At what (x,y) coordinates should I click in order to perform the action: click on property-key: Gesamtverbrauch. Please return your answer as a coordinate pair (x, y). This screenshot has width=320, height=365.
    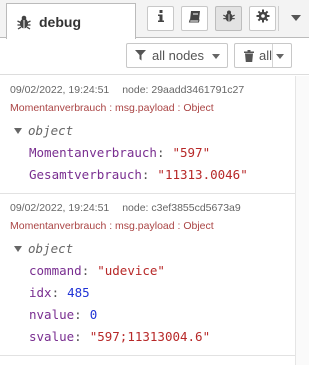
    Looking at the image, I should click on (85, 174).